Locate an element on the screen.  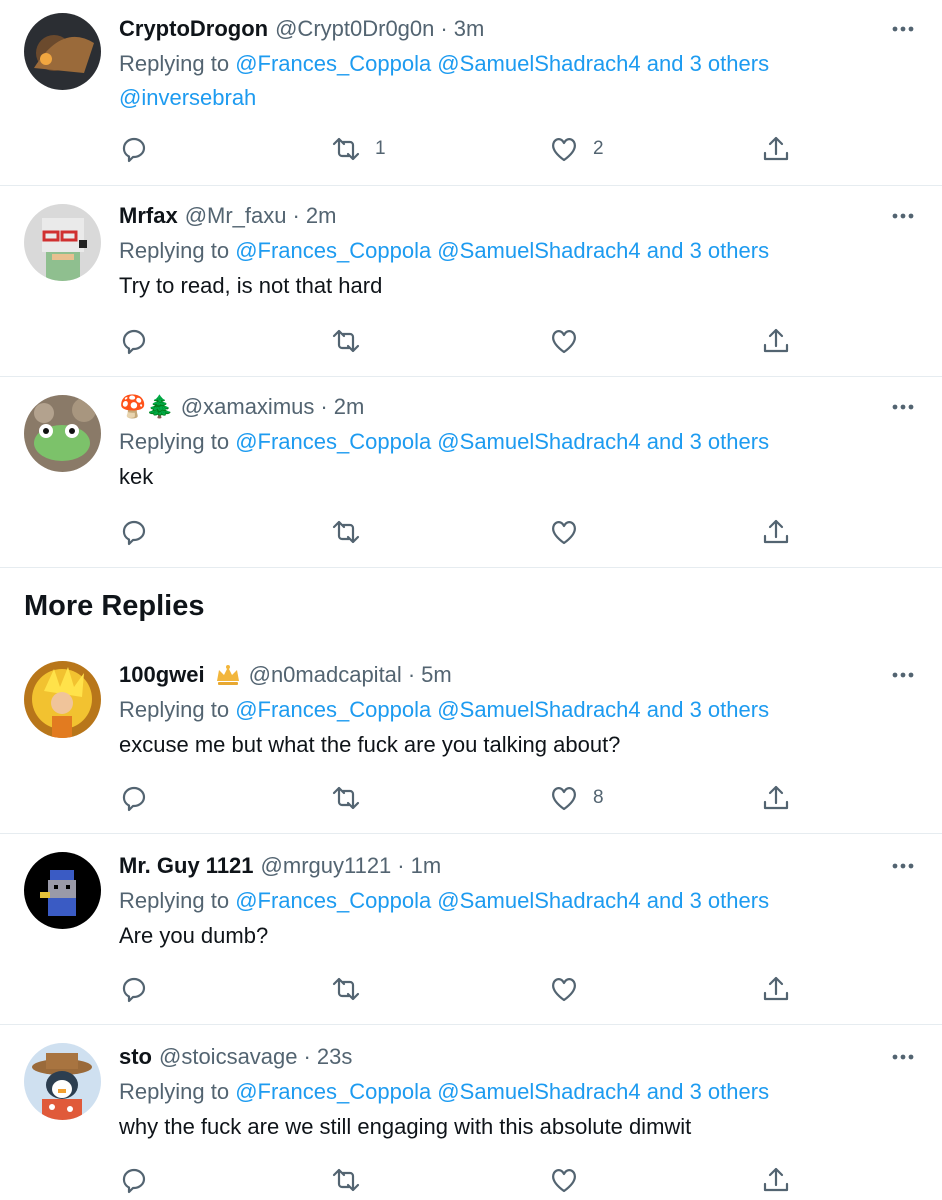
timestamp: 1m is located at coordinates (426, 866).